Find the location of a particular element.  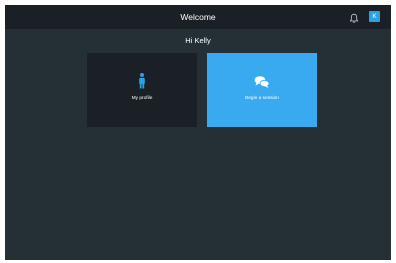

avatar-initial: K is located at coordinates (374, 16).